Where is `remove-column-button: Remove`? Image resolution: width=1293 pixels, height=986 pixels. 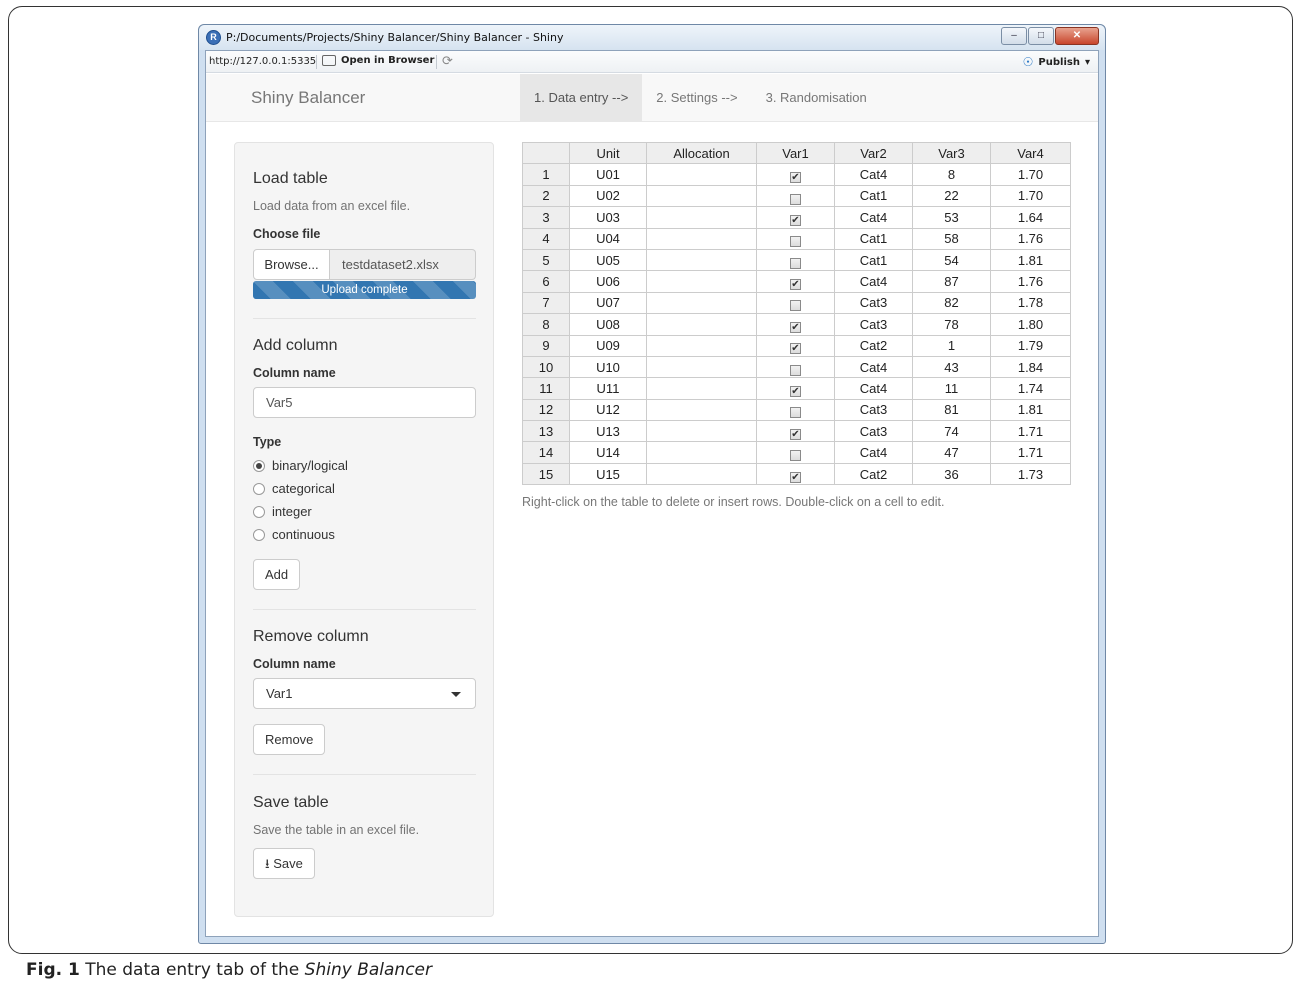 remove-column-button: Remove is located at coordinates (289, 739).